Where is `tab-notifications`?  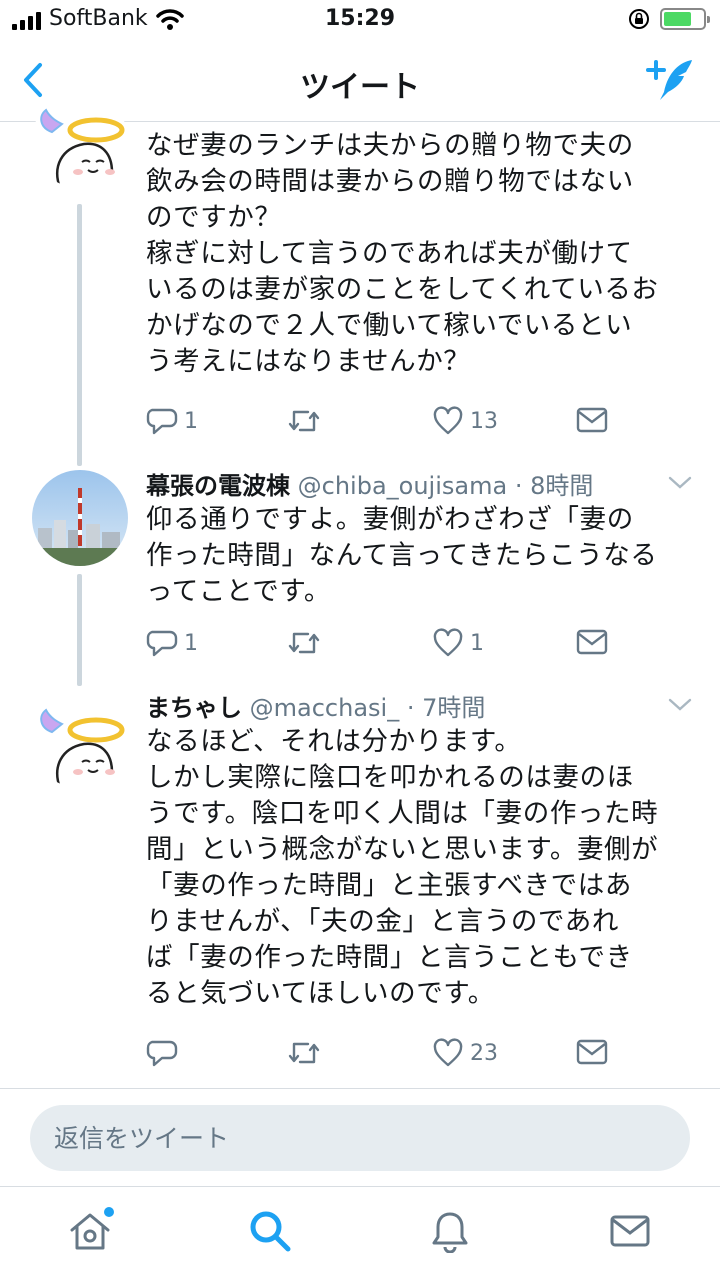 tab-notifications is located at coordinates (450, 1231).